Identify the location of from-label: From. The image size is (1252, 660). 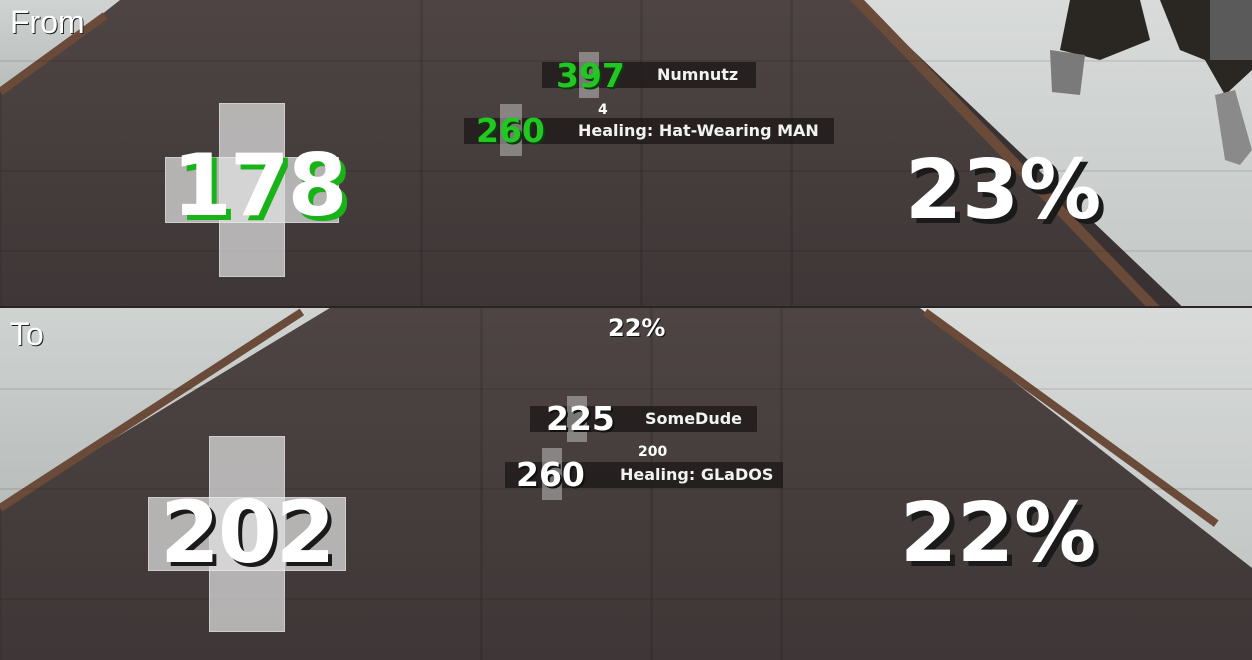
(47, 22).